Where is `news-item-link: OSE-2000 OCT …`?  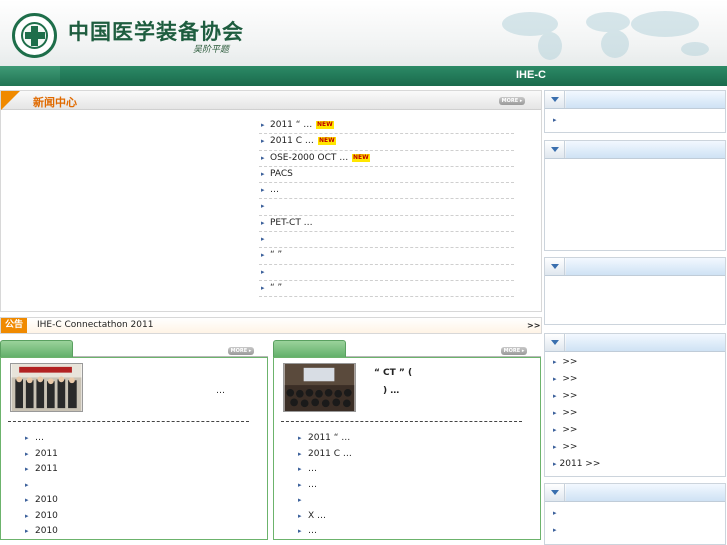
news-item-link: OSE-2000 OCT … is located at coordinates (309, 158).